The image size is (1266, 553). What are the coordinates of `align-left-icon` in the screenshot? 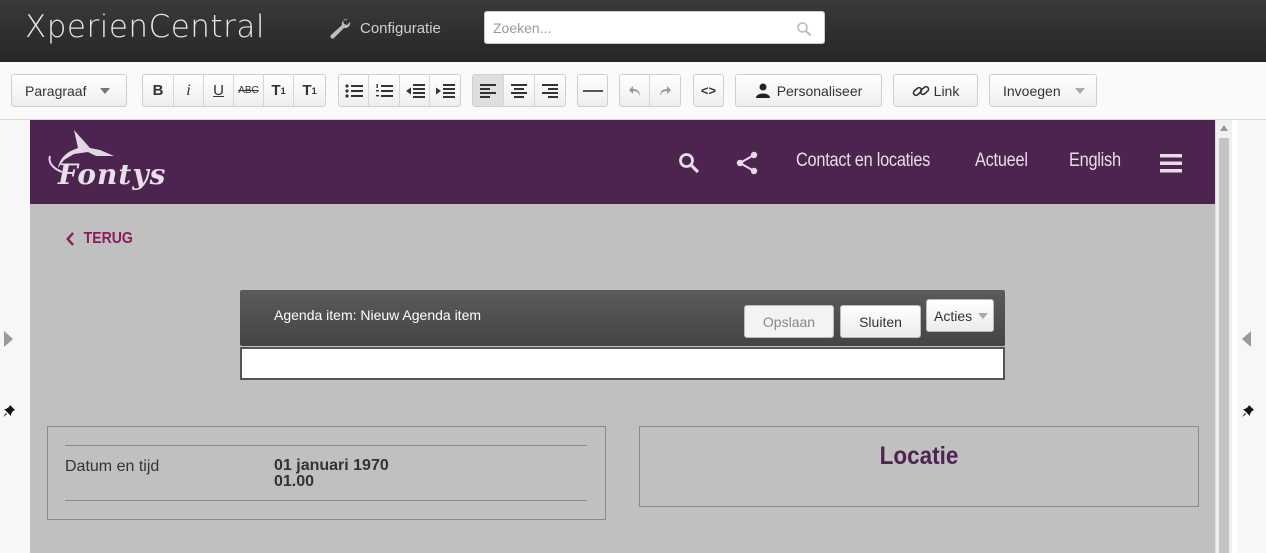 It's located at (488, 90).